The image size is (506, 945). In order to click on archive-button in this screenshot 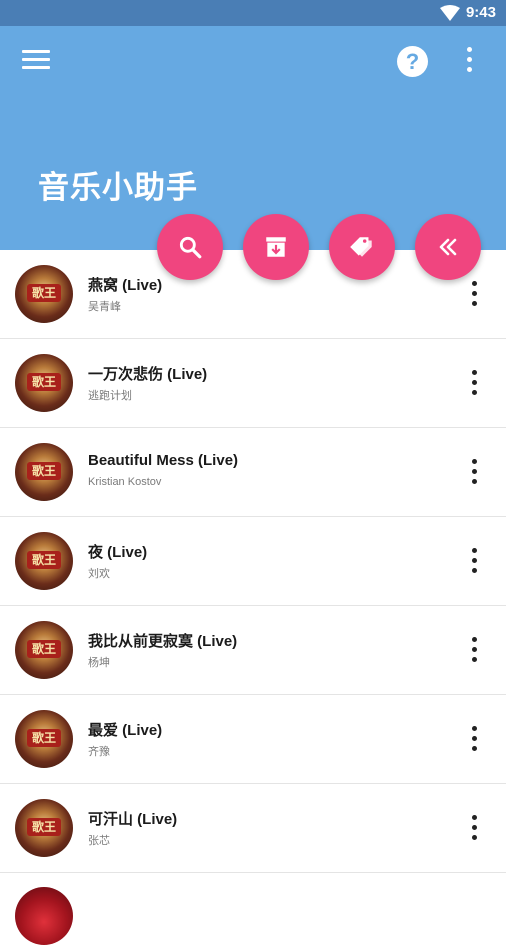, I will do `click(276, 247)`.